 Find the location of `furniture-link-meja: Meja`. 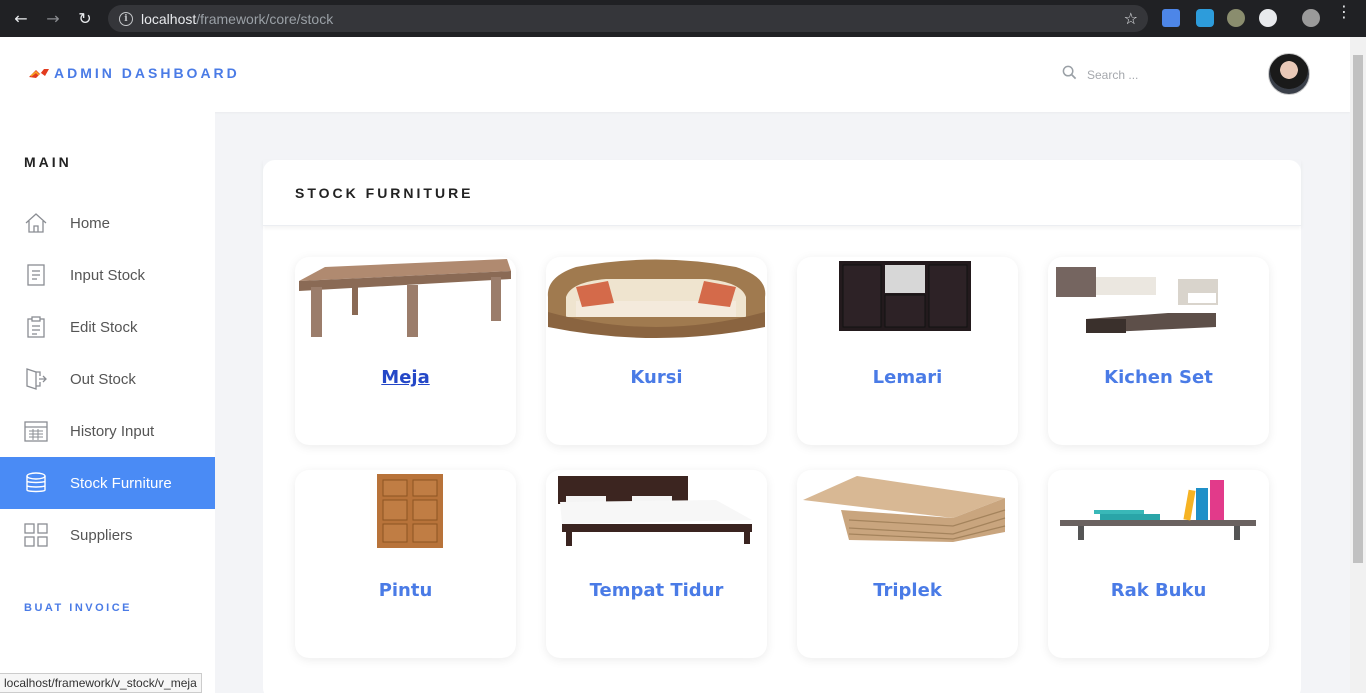

furniture-link-meja: Meja is located at coordinates (405, 377).